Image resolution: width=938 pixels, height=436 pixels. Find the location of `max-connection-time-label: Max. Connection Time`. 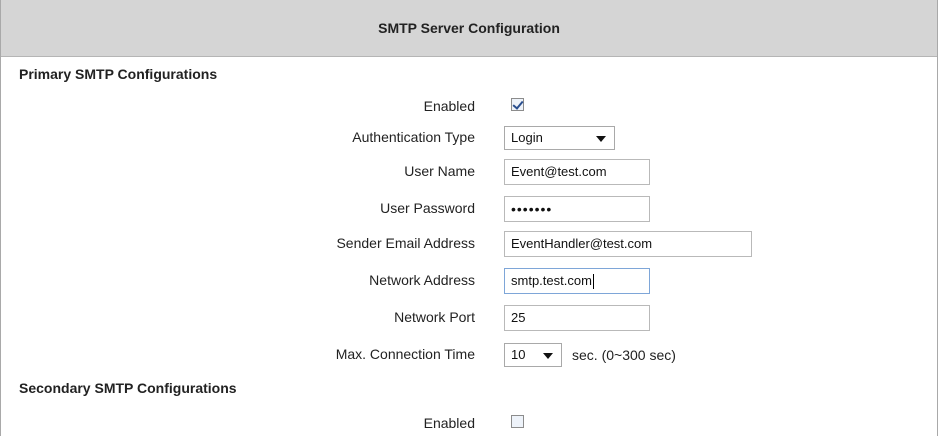

max-connection-time-label: Max. Connection Time is located at coordinates (405, 354).